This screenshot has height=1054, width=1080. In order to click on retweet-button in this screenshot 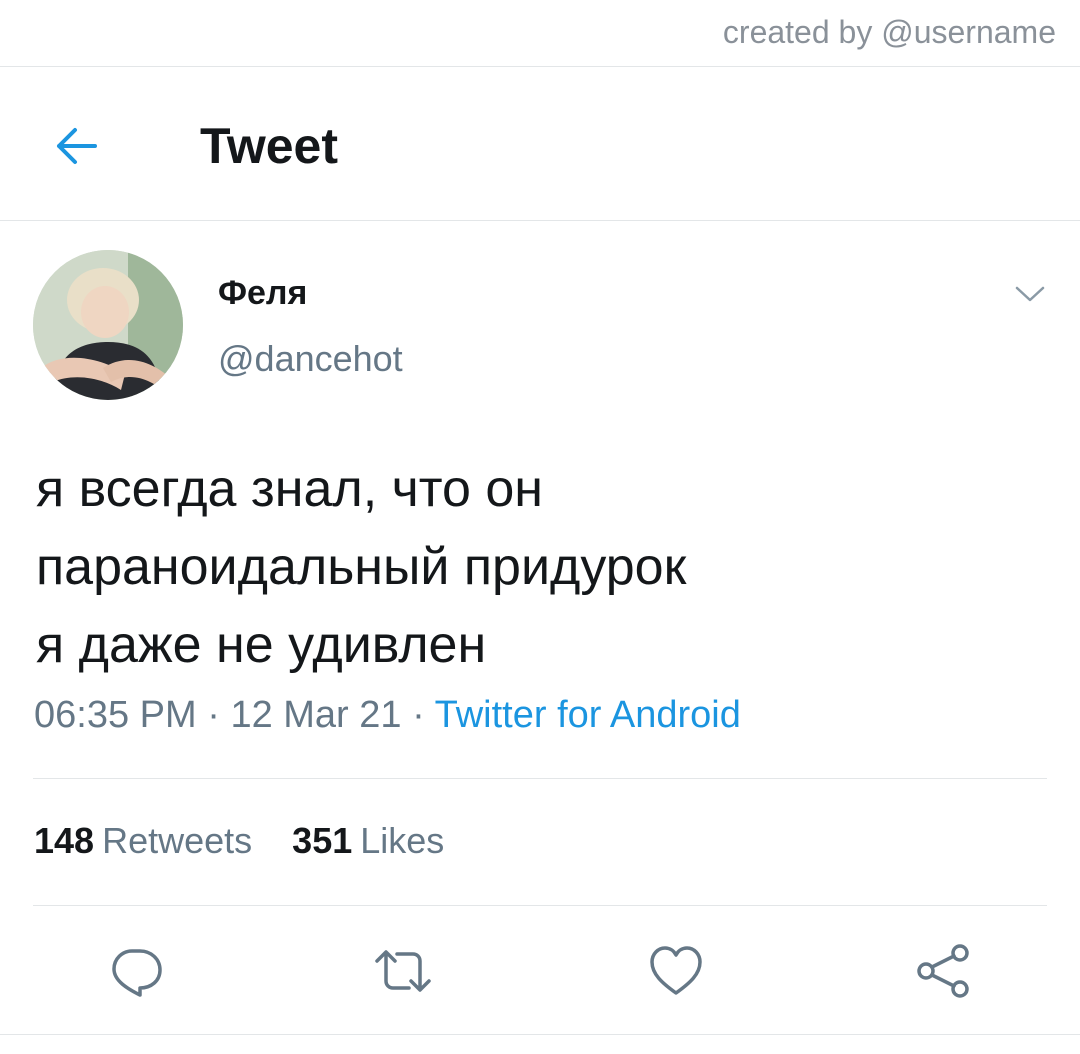, I will do `click(403, 971)`.